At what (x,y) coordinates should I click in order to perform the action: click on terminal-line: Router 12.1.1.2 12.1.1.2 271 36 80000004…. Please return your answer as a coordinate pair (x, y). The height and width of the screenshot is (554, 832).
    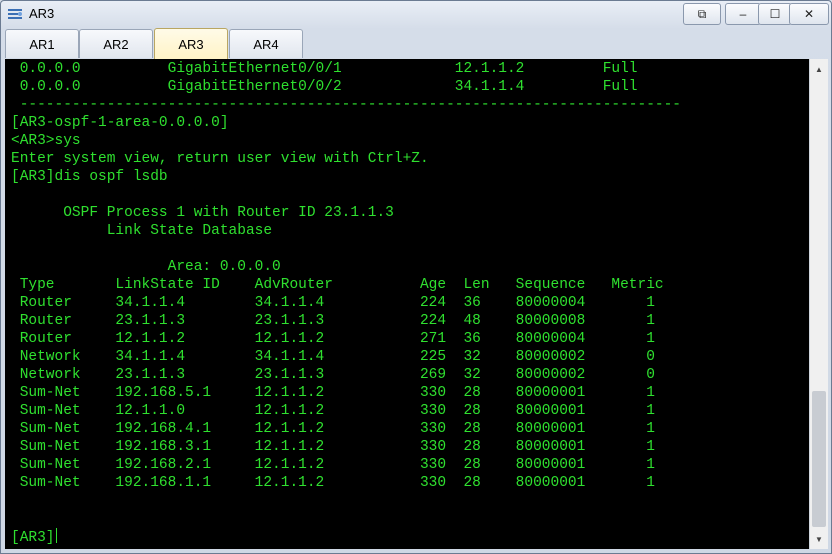
    Looking at the image, I should click on (333, 339).